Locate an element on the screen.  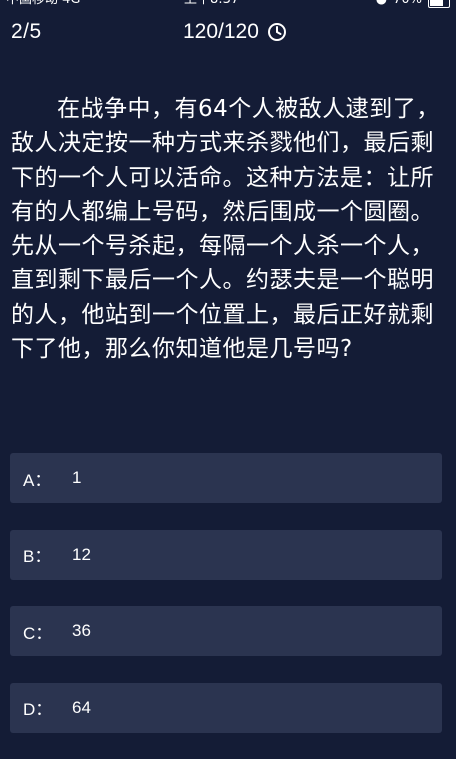
question-progress: 2/5 is located at coordinates (26, 31).